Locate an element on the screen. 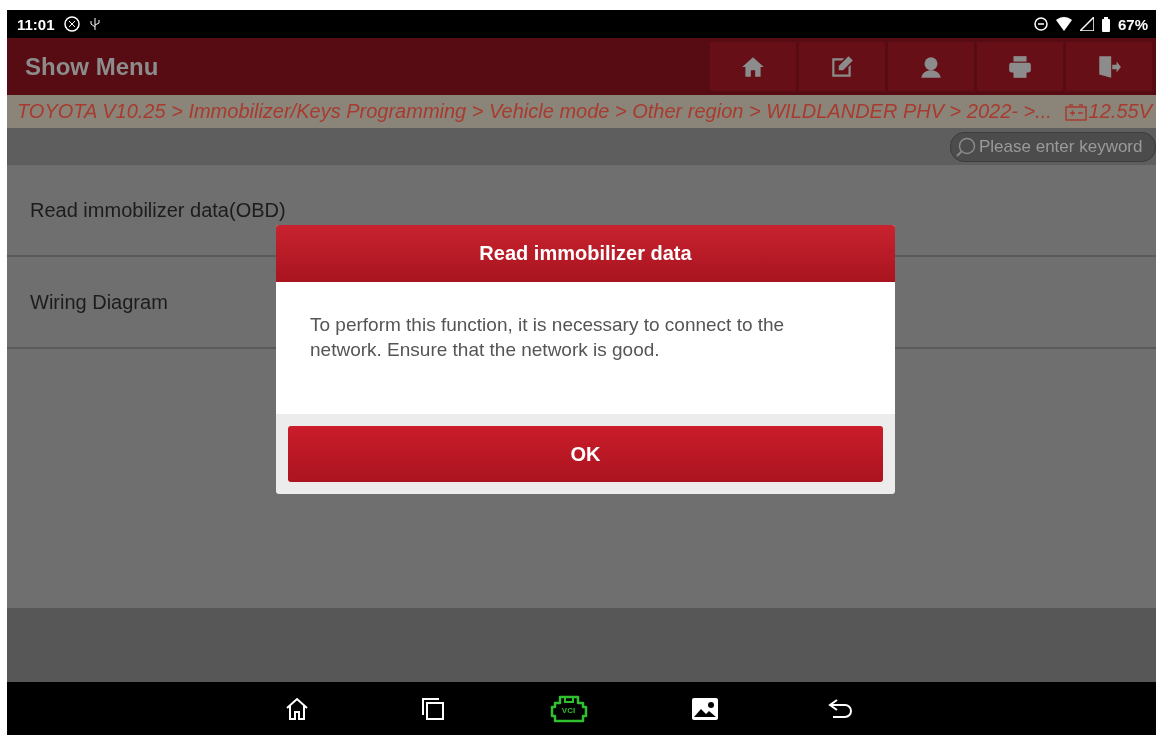  support-button is located at coordinates (931, 66).